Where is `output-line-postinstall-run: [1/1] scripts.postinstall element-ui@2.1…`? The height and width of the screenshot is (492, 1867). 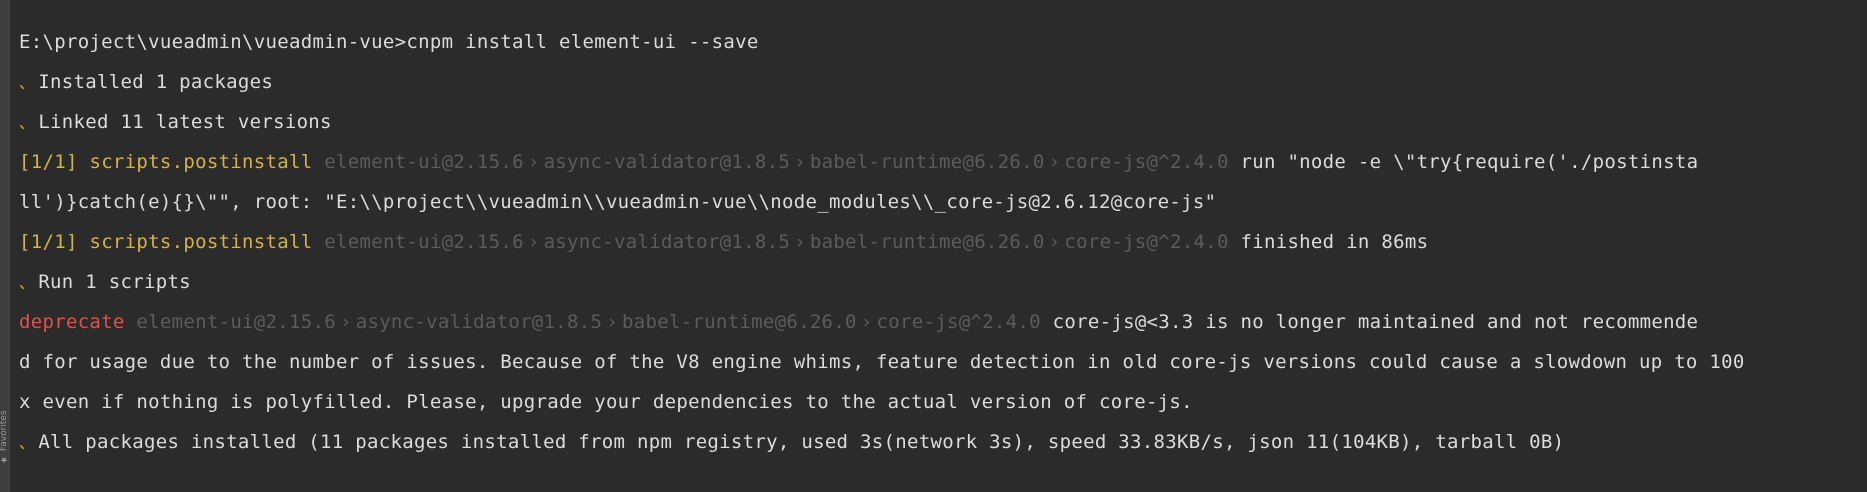
output-line-postinstall-run: [1/1] scripts.postinstall element-ui@2.1… is located at coordinates (943, 162).